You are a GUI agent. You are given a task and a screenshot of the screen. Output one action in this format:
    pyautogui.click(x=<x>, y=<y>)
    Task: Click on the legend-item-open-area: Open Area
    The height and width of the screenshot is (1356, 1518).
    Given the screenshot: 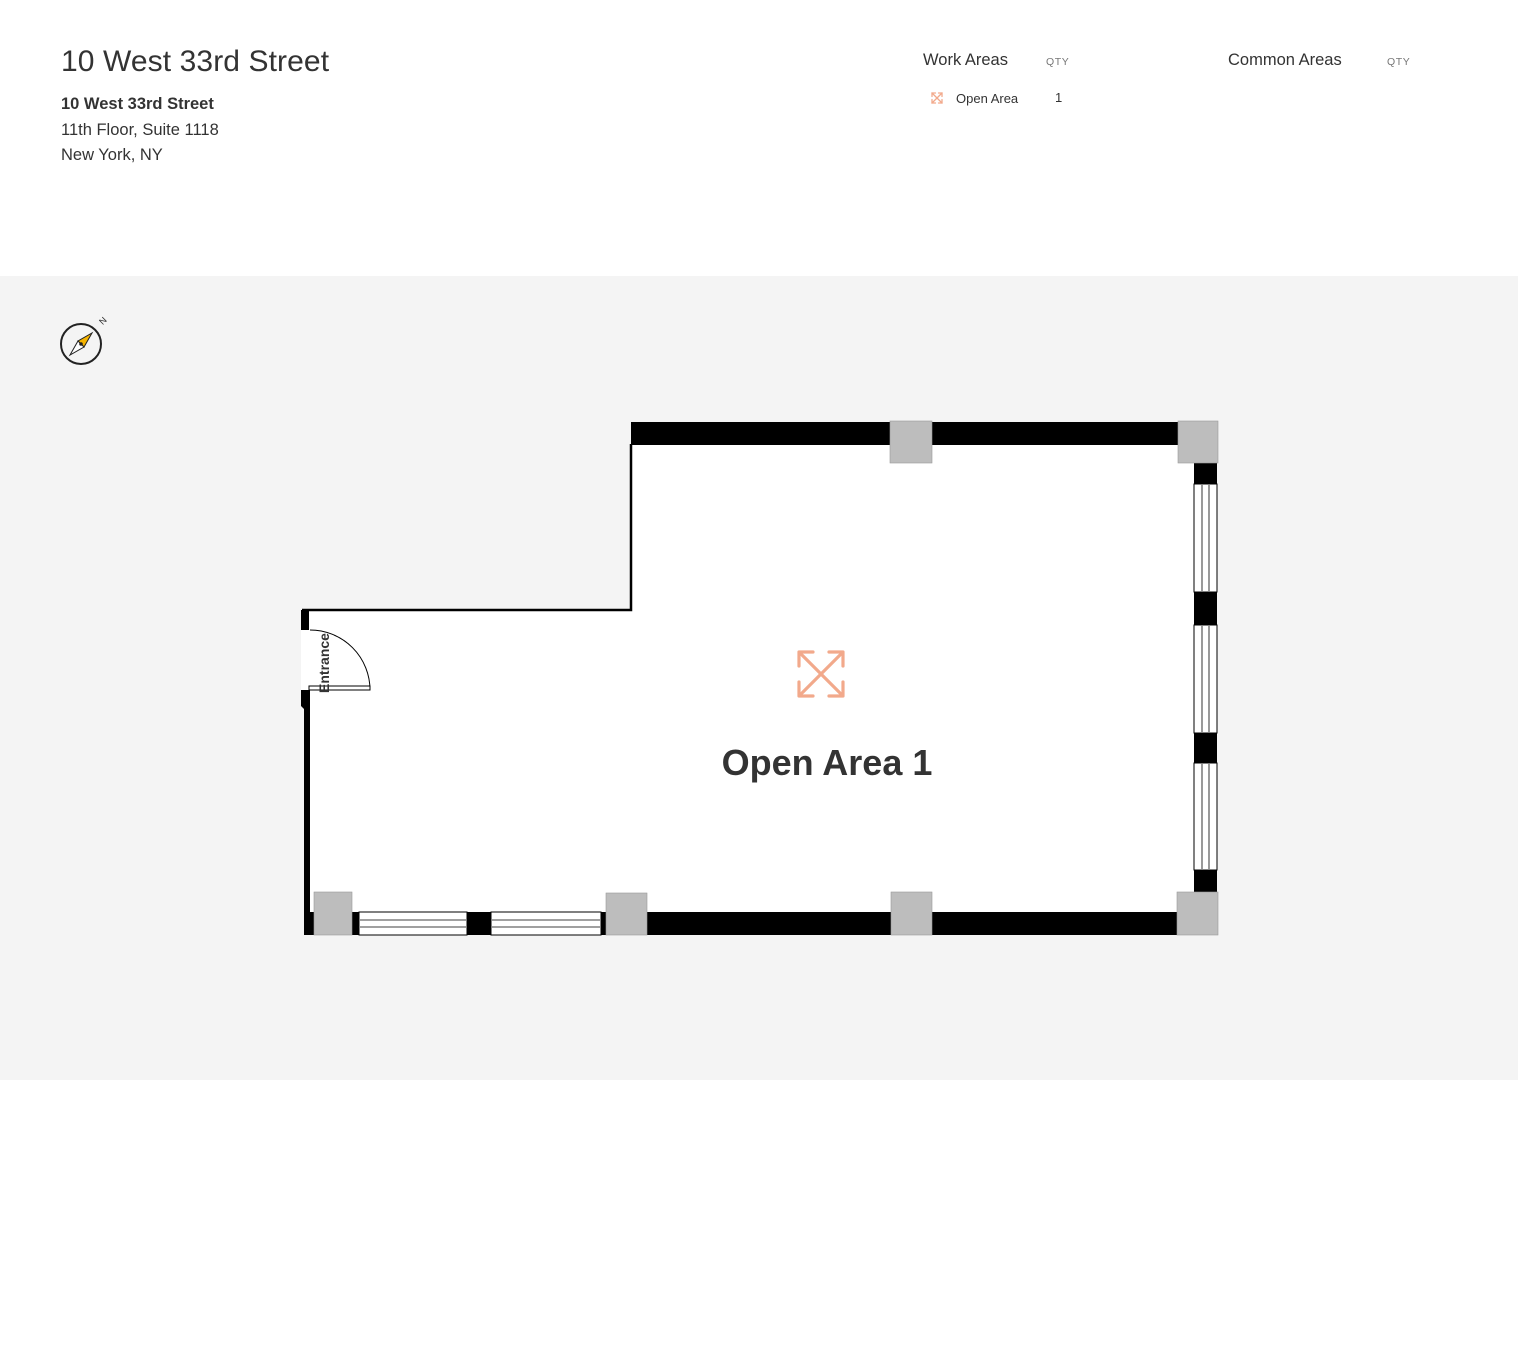 What is the action you would take?
    pyautogui.click(x=974, y=98)
    